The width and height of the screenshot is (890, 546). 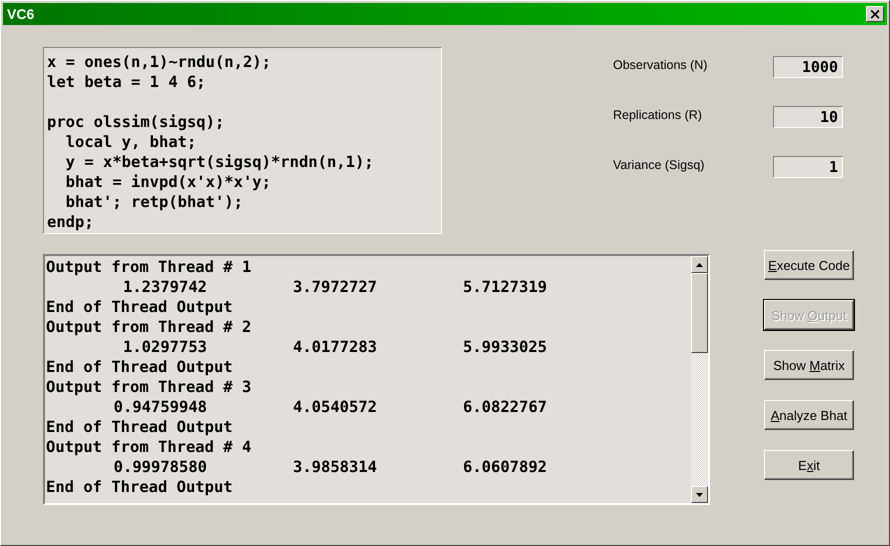 I want to click on scrollbar, so click(x=699, y=379).